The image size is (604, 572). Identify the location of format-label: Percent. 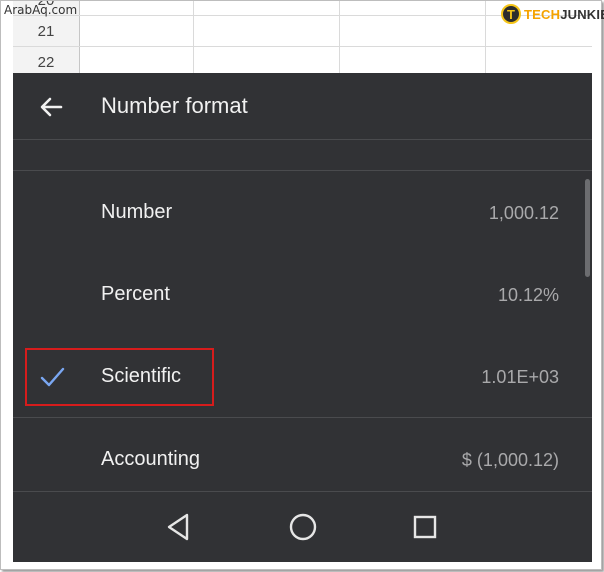
(135, 294).